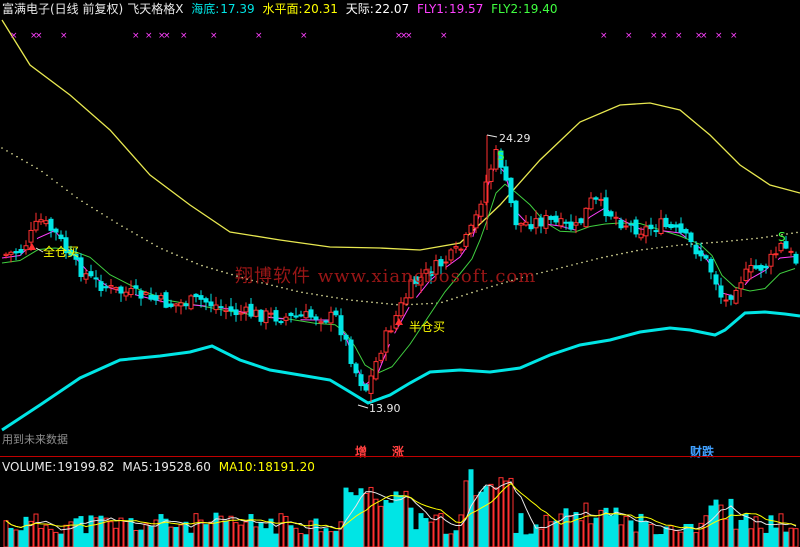 The image size is (800, 547). Describe the element at coordinates (63, 9) in the screenshot. I see `stock-title: 富满电子(日线 前复权)` at that location.